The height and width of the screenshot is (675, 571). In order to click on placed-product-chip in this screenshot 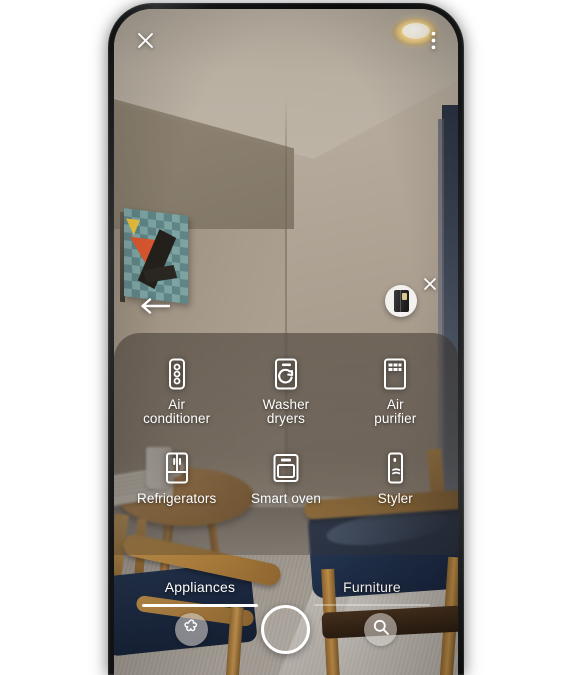, I will do `click(410, 297)`.